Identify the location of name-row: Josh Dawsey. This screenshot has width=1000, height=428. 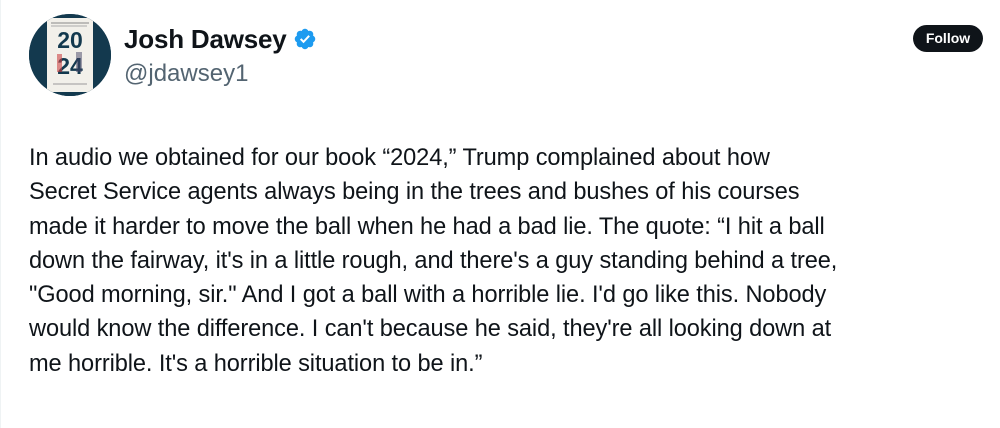
(220, 39).